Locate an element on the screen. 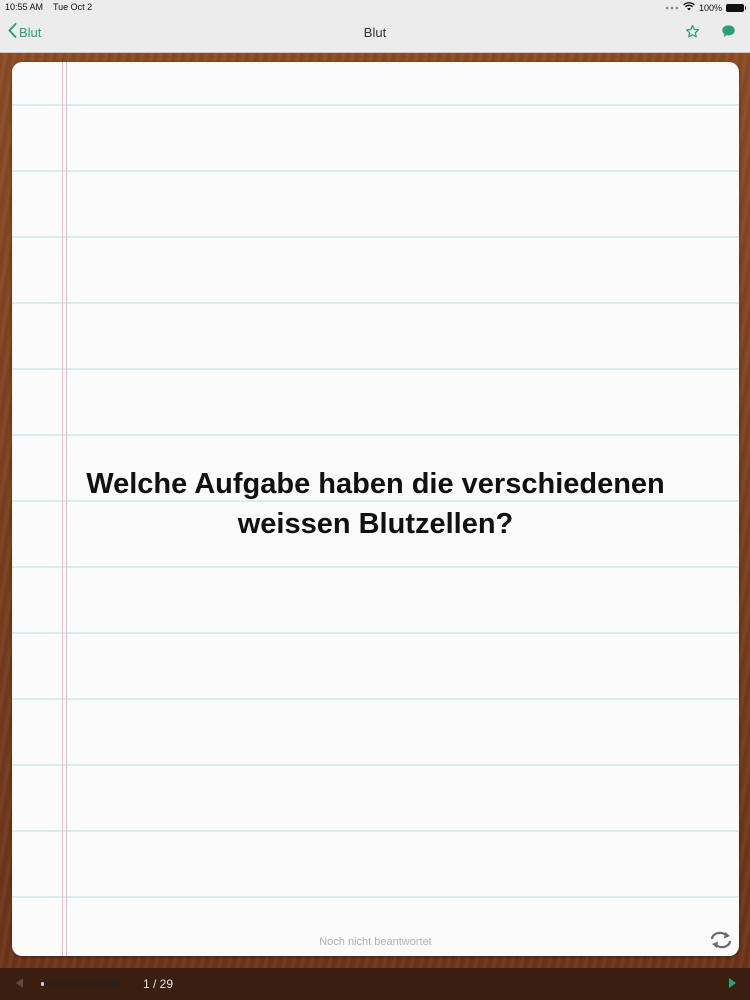 The height and width of the screenshot is (1000, 750). bottom-toolbar: 1 / 29 is located at coordinates (375, 984).